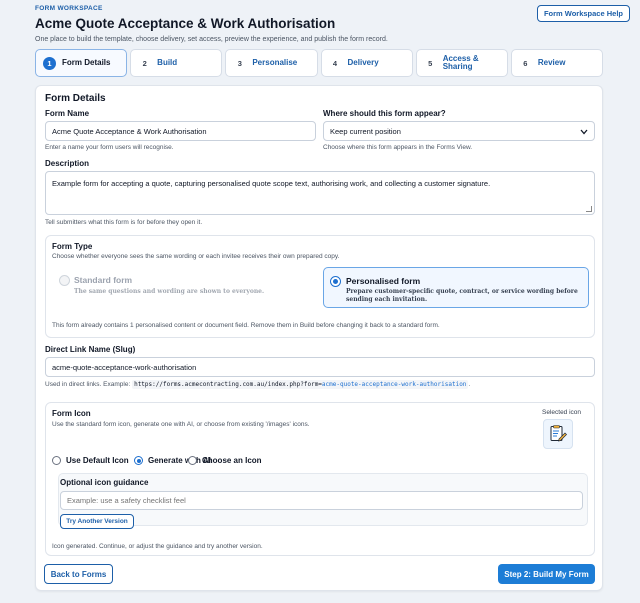  Describe the element at coordinates (88, 384) in the screenshot. I see `slug-hint-prefix: Used in direct links. Example:` at that location.